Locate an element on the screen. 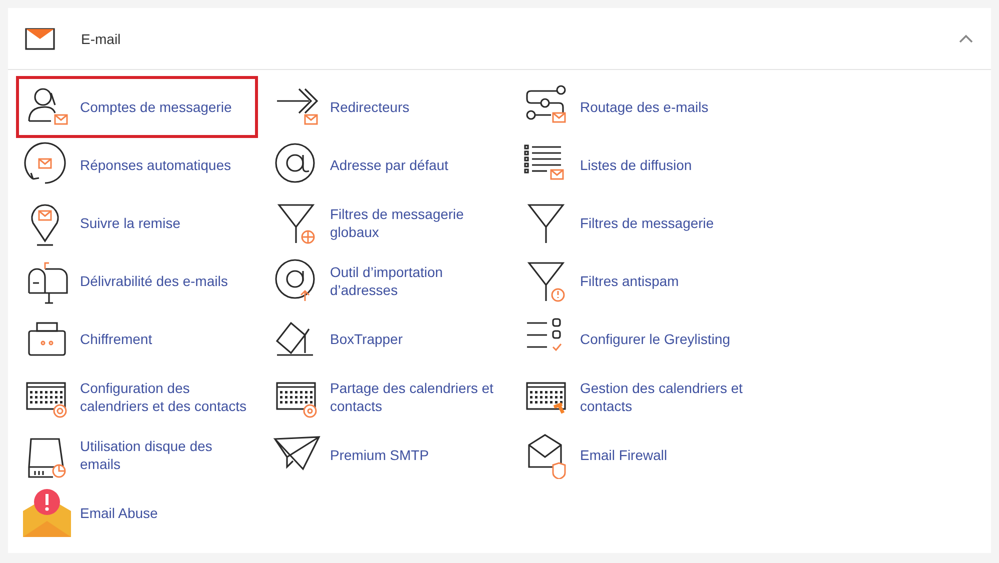  menu-item: Configuration des calendriers et des contacts is located at coordinates (137, 397).